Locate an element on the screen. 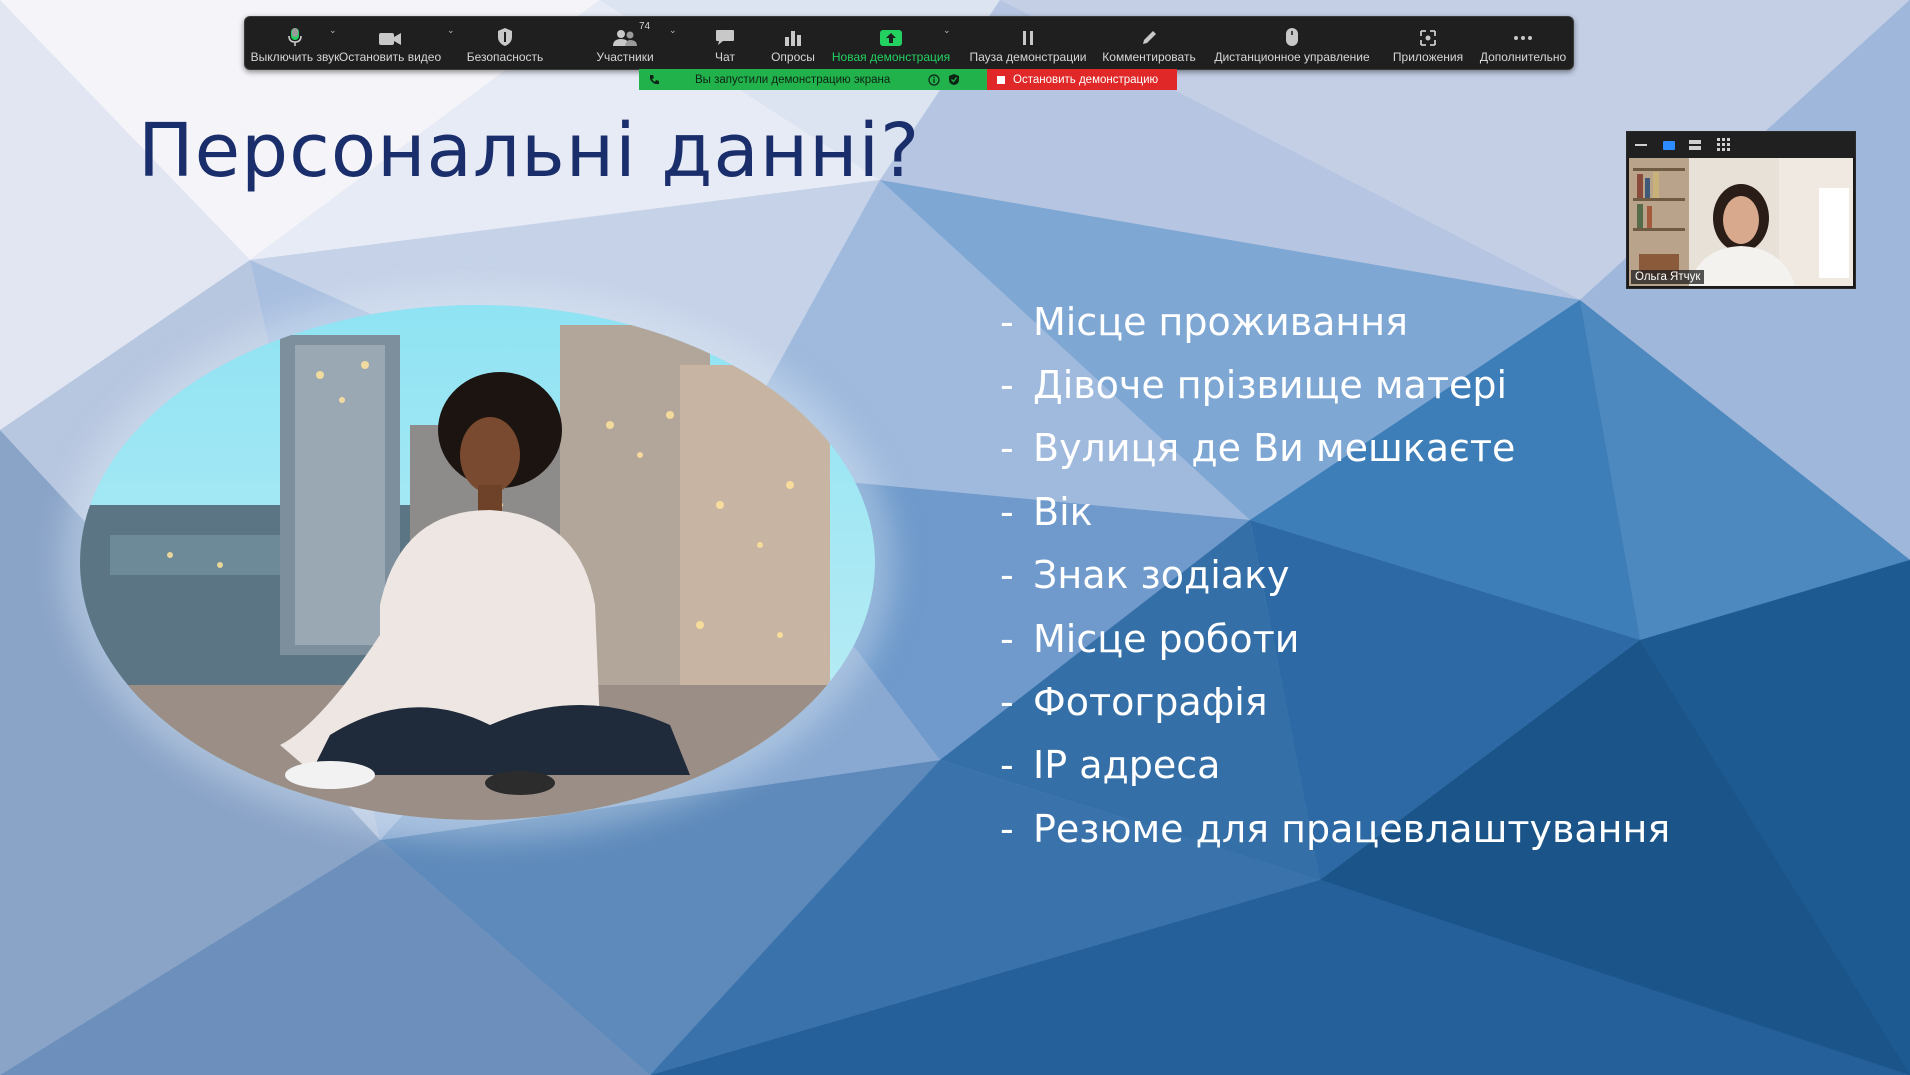 The image size is (1910, 1075). chat-label: Чат is located at coordinates (725, 57).